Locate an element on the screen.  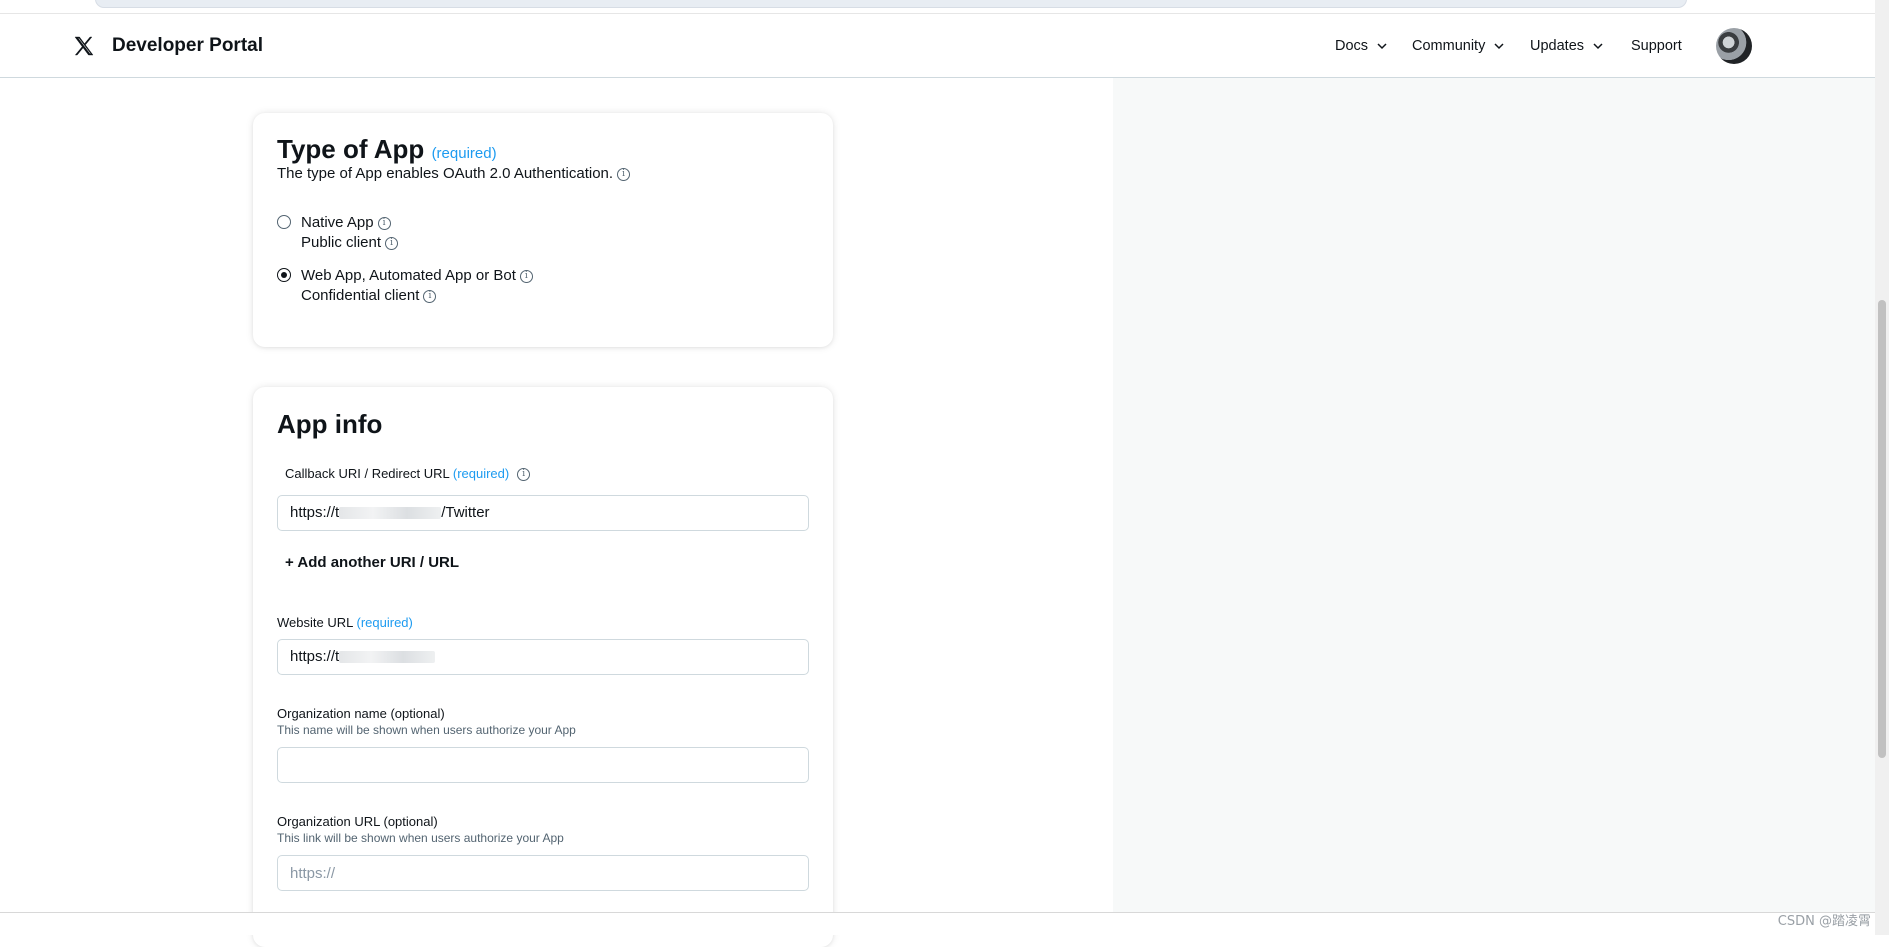
org-name-label: Organization name (optional) is located at coordinates (361, 713).